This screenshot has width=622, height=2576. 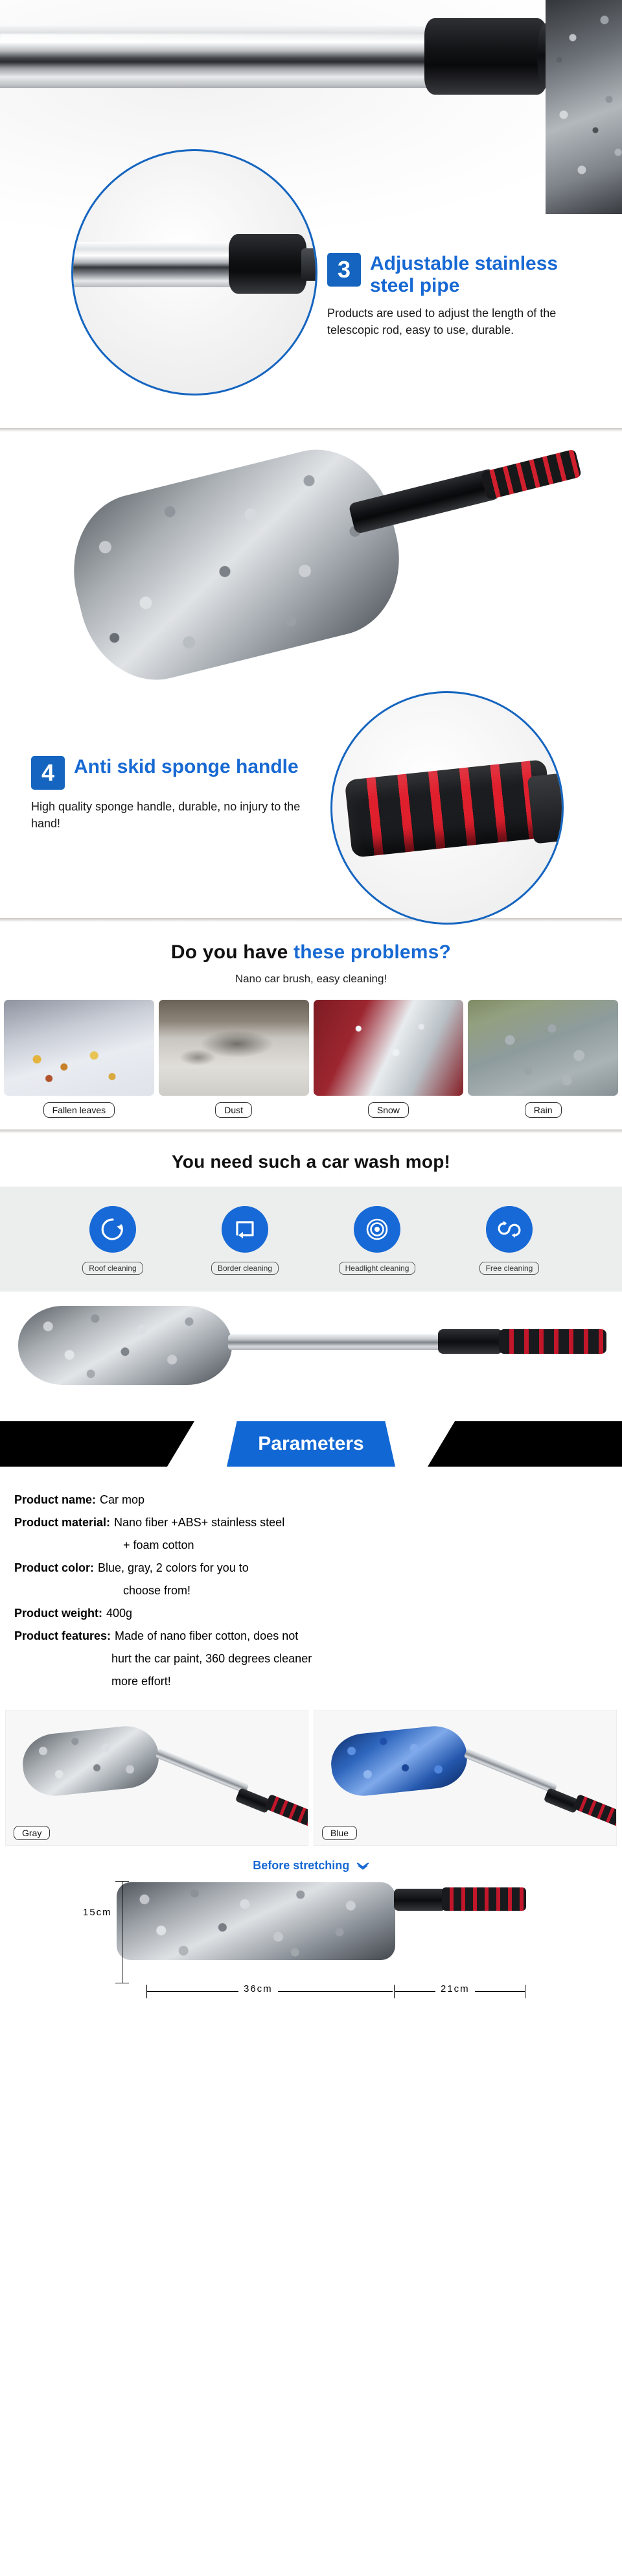 What do you see at coordinates (173, 1567) in the screenshot?
I see `param-value: Blue, gray, 2 colors for you to` at bounding box center [173, 1567].